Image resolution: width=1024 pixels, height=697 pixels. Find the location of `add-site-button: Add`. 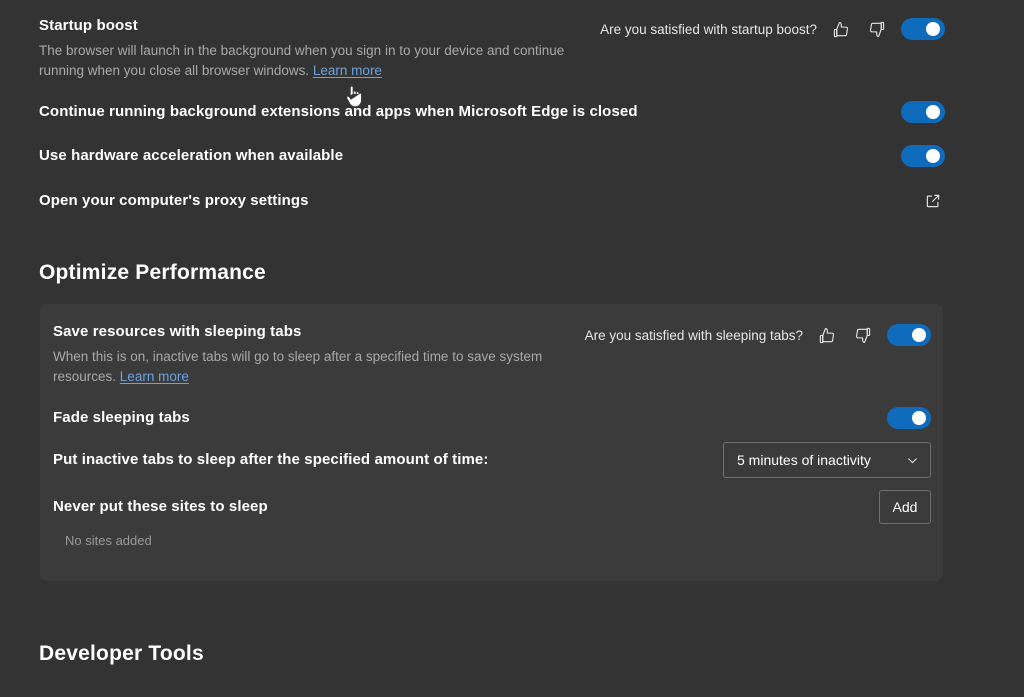

add-site-button: Add is located at coordinates (905, 507).